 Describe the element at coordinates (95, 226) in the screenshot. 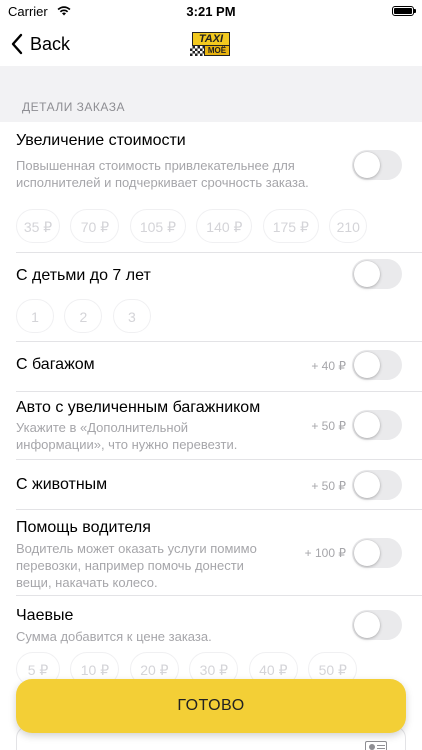

I see `chip: 70 ₽` at that location.